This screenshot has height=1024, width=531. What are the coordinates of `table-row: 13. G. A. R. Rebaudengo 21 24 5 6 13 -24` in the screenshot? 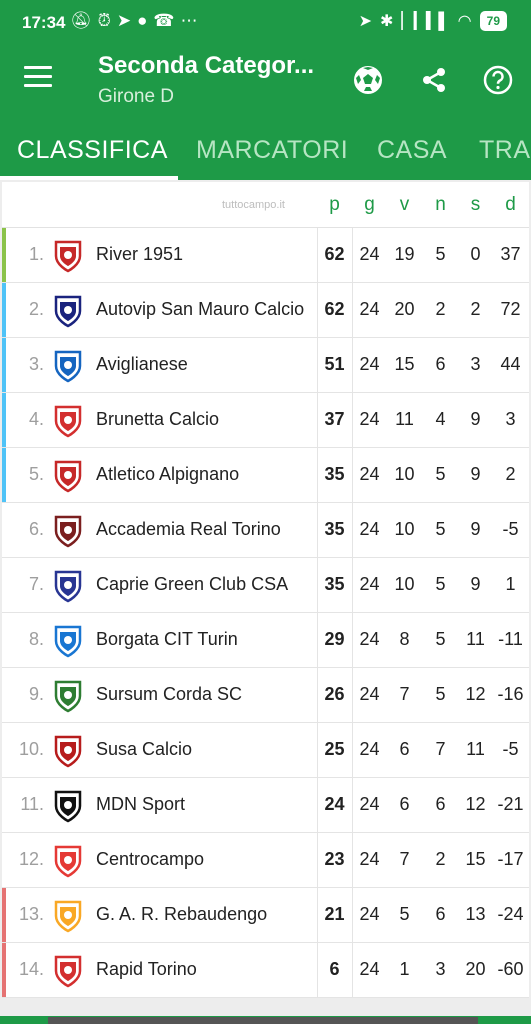 It's located at (265, 915).